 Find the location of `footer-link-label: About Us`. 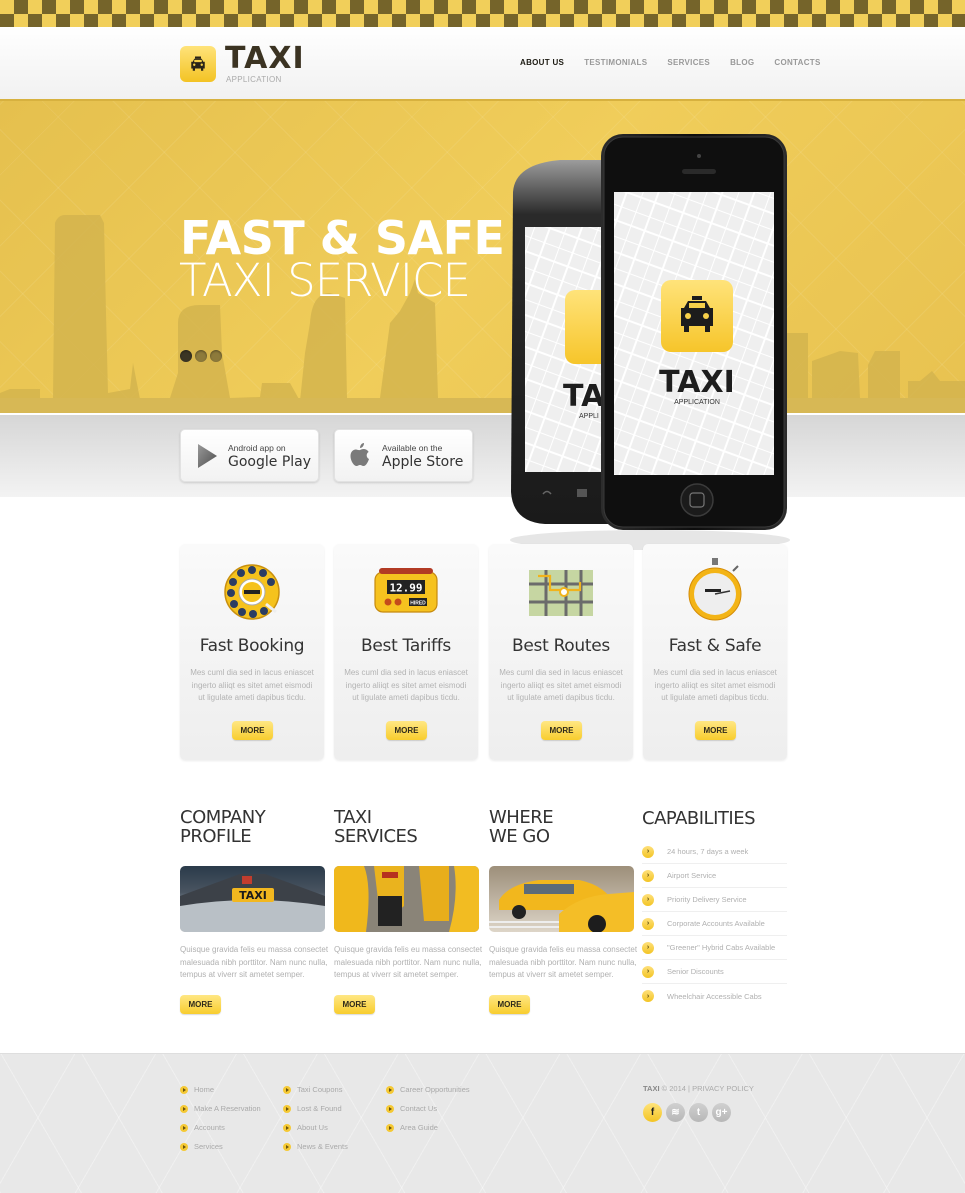

footer-link-label: About Us is located at coordinates (312, 1127).